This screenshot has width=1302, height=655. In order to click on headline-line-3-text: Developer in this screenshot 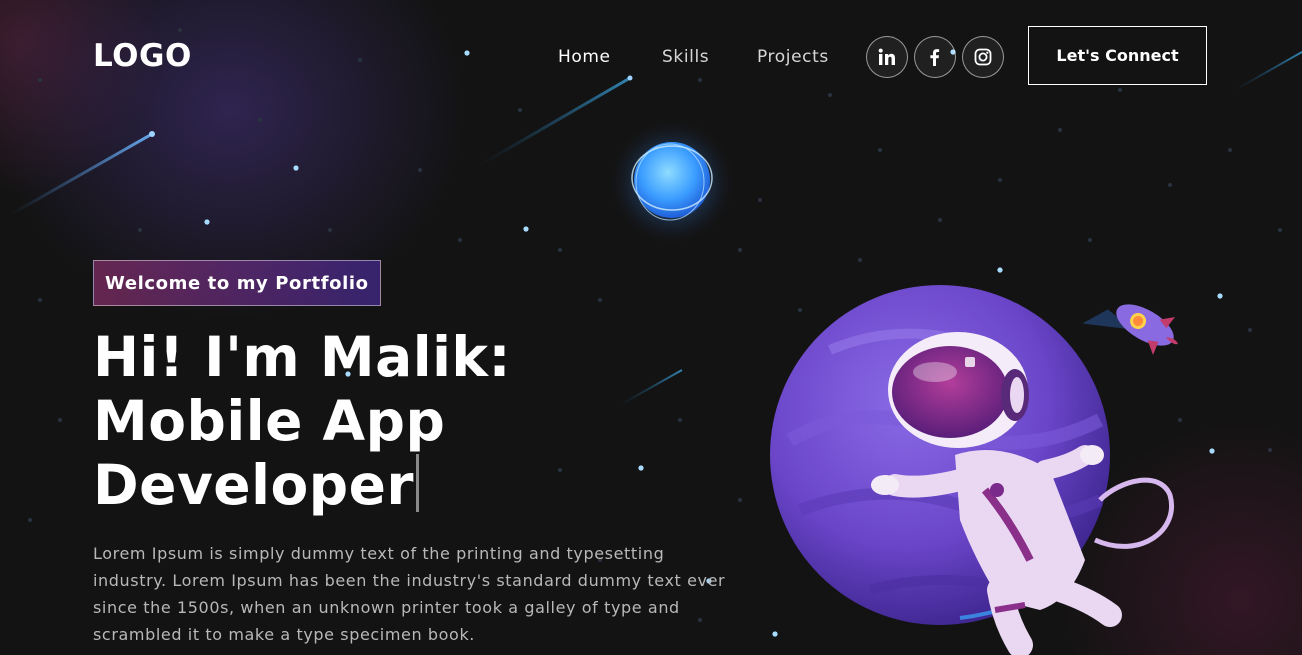, I will do `click(254, 485)`.